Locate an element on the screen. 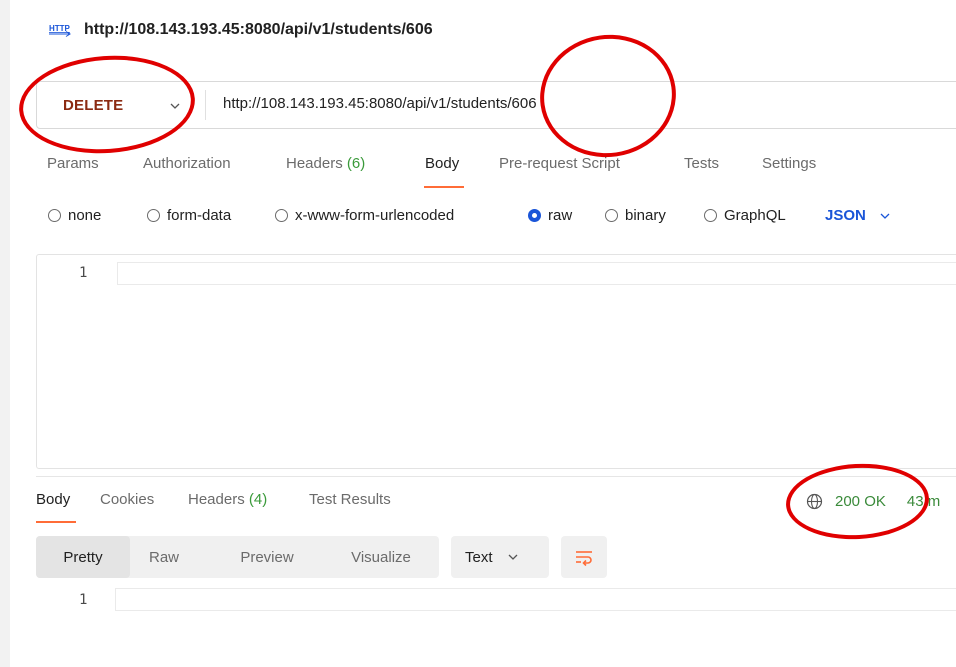 The image size is (956, 667). wrap-lines-button is located at coordinates (584, 557).